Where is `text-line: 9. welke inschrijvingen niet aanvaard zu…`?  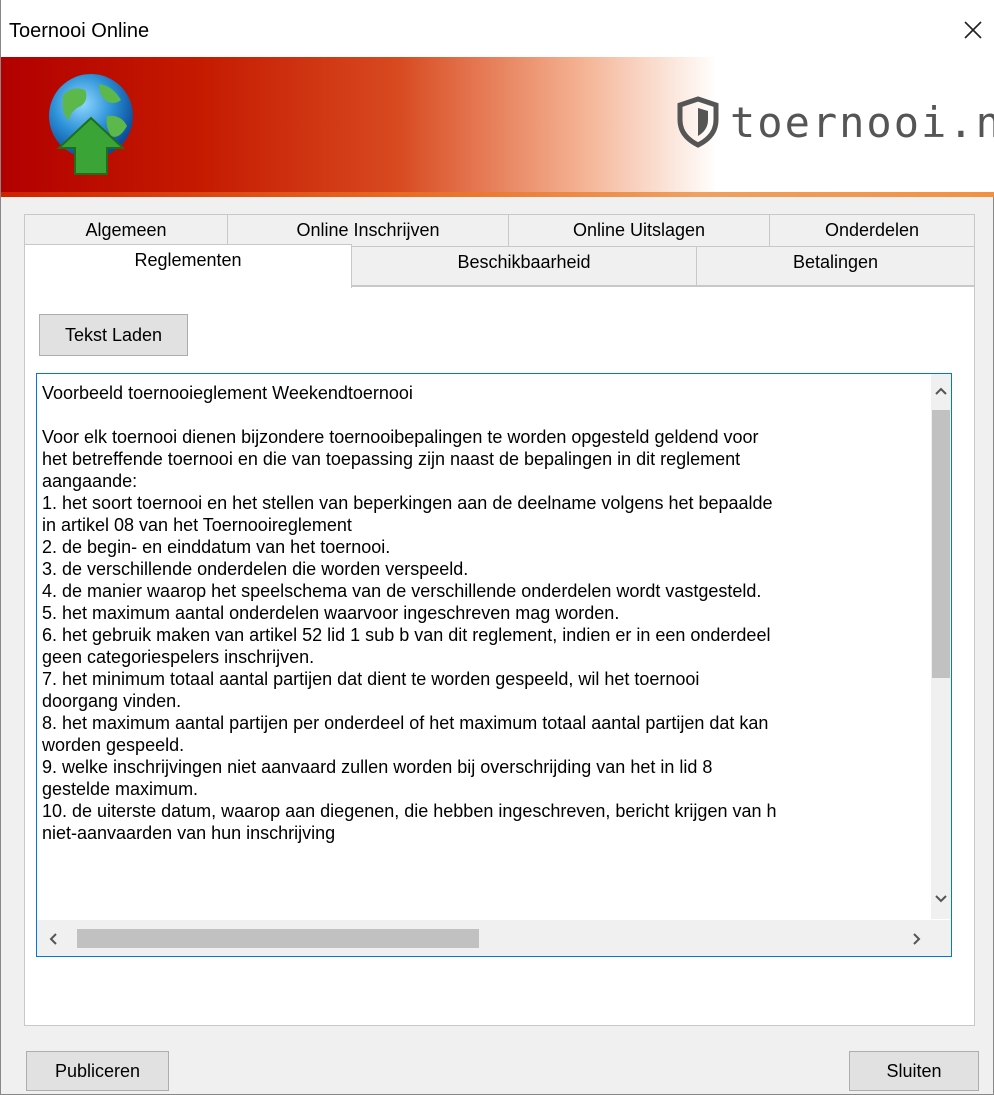 text-line: 9. welke inschrijvingen niet aanvaard zu… is located at coordinates (377, 767).